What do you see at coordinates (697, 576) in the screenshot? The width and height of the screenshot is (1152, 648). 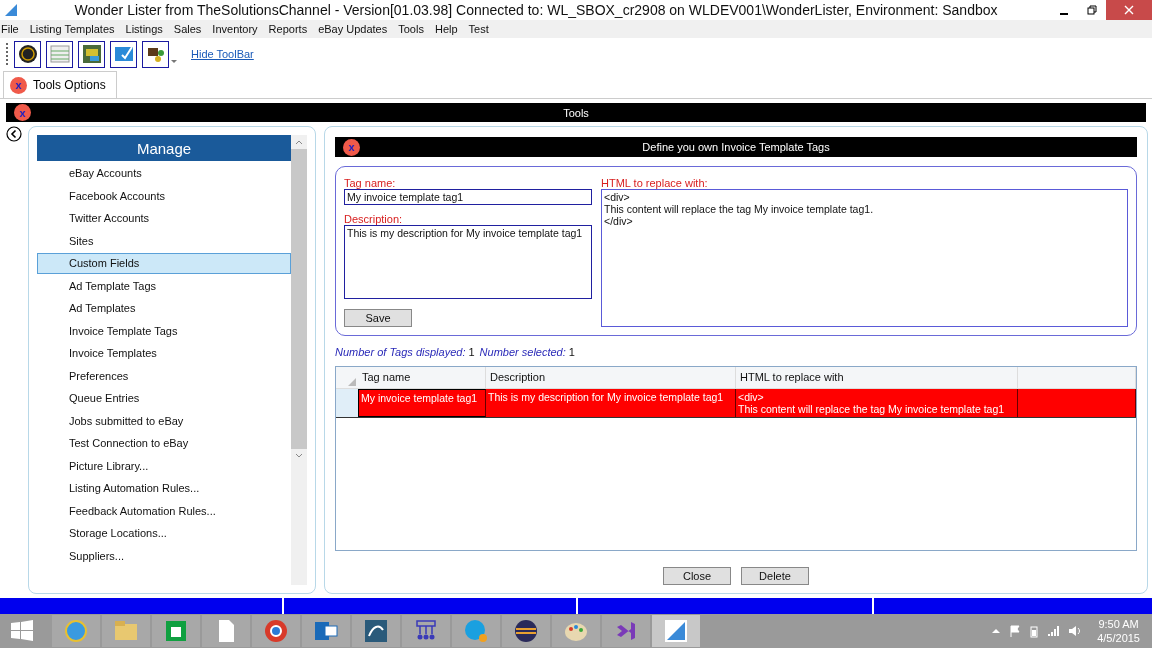 I see `dialog-button: Close` at bounding box center [697, 576].